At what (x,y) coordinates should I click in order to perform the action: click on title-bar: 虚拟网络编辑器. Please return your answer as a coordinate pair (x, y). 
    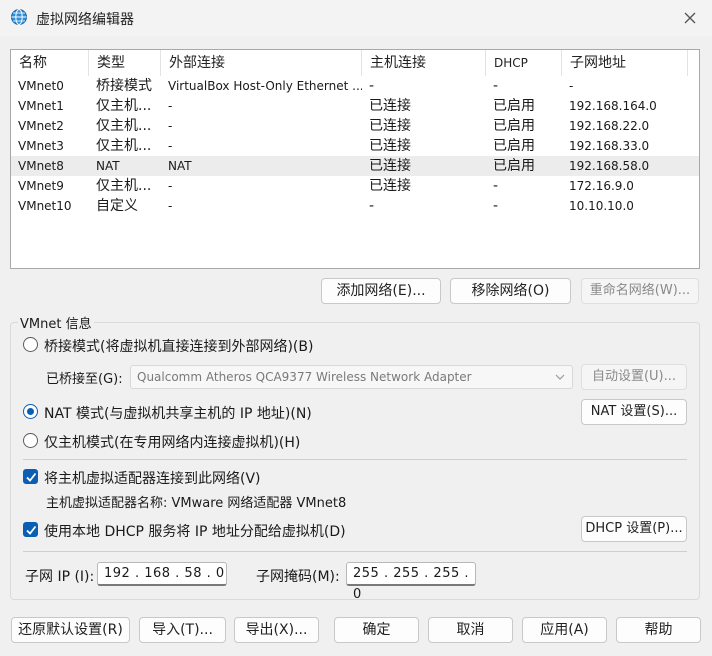
    Looking at the image, I should click on (356, 18).